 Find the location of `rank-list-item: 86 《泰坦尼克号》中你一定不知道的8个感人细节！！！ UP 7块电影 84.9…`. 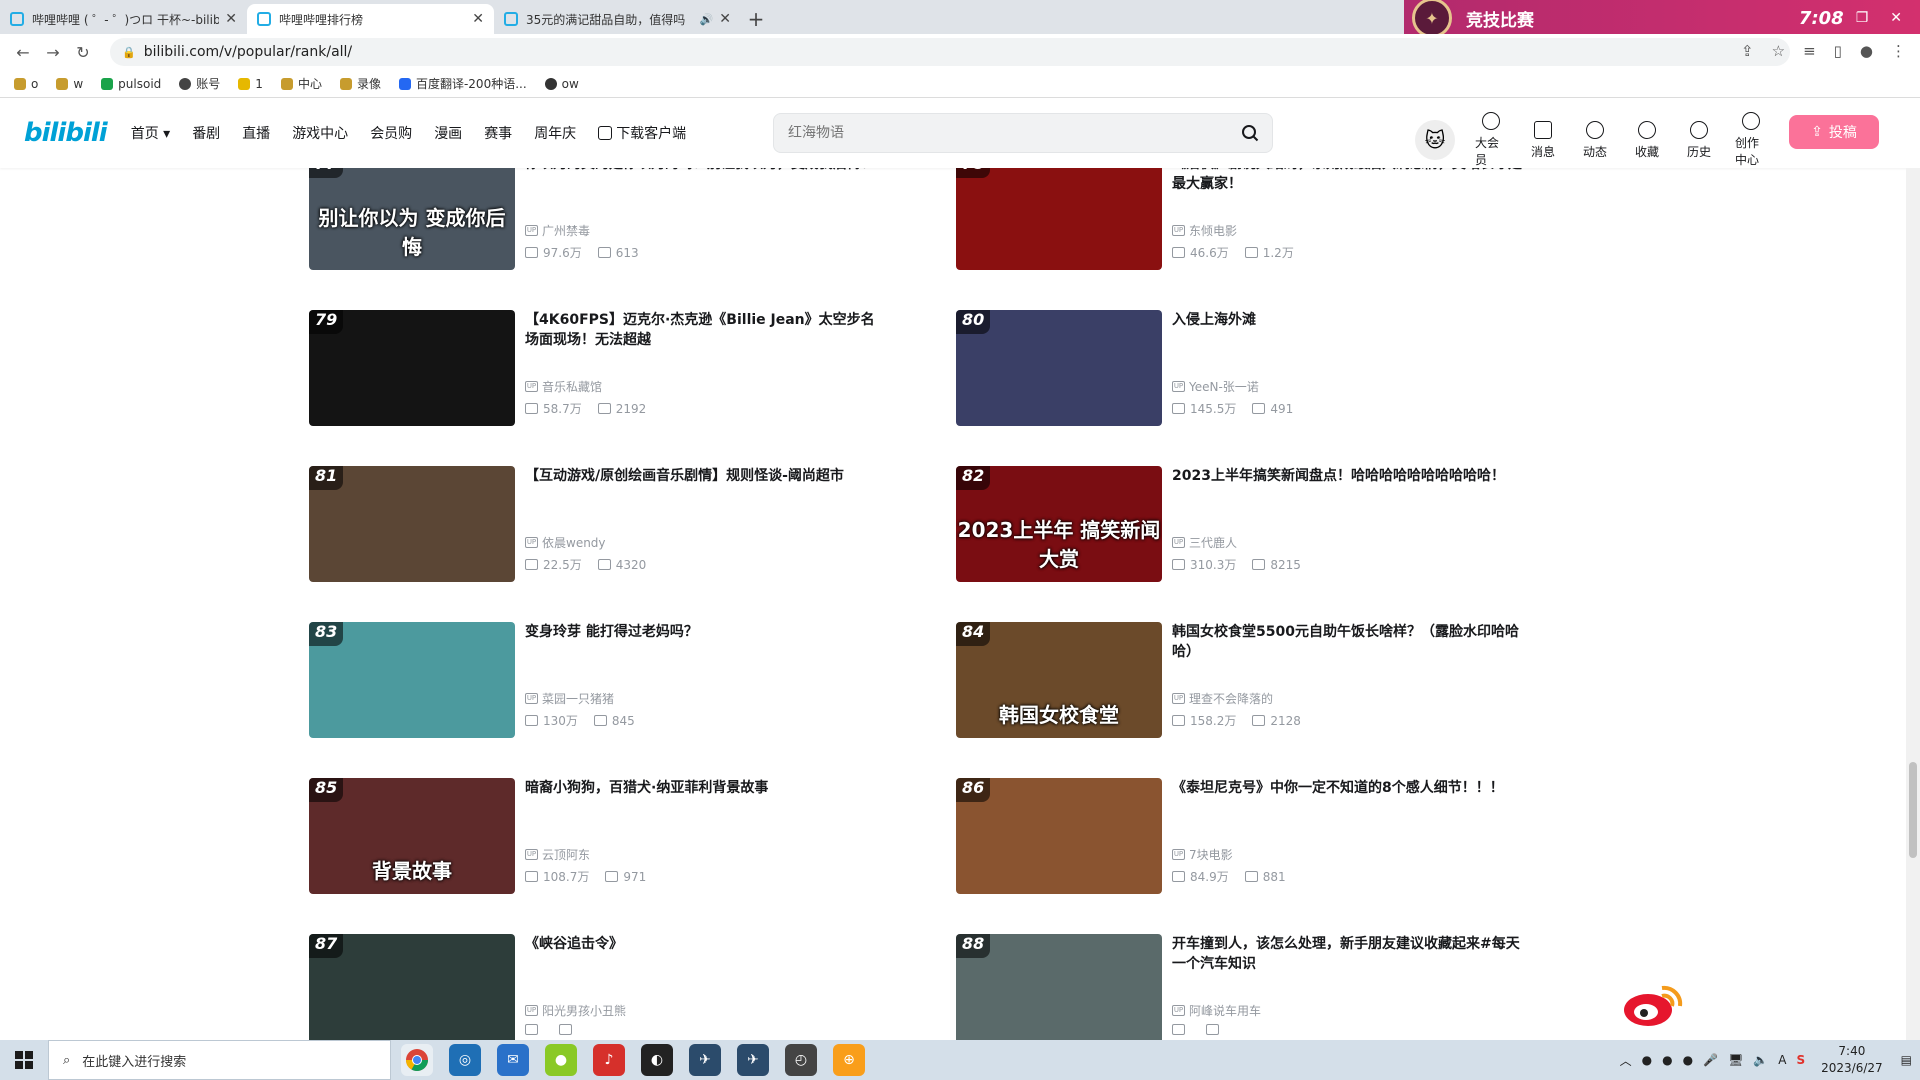

rank-list-item: 86 《泰坦尼克号》中你一定不知道的8个感人细节！！！ UP 7块电影 84.9… is located at coordinates (1266, 836).